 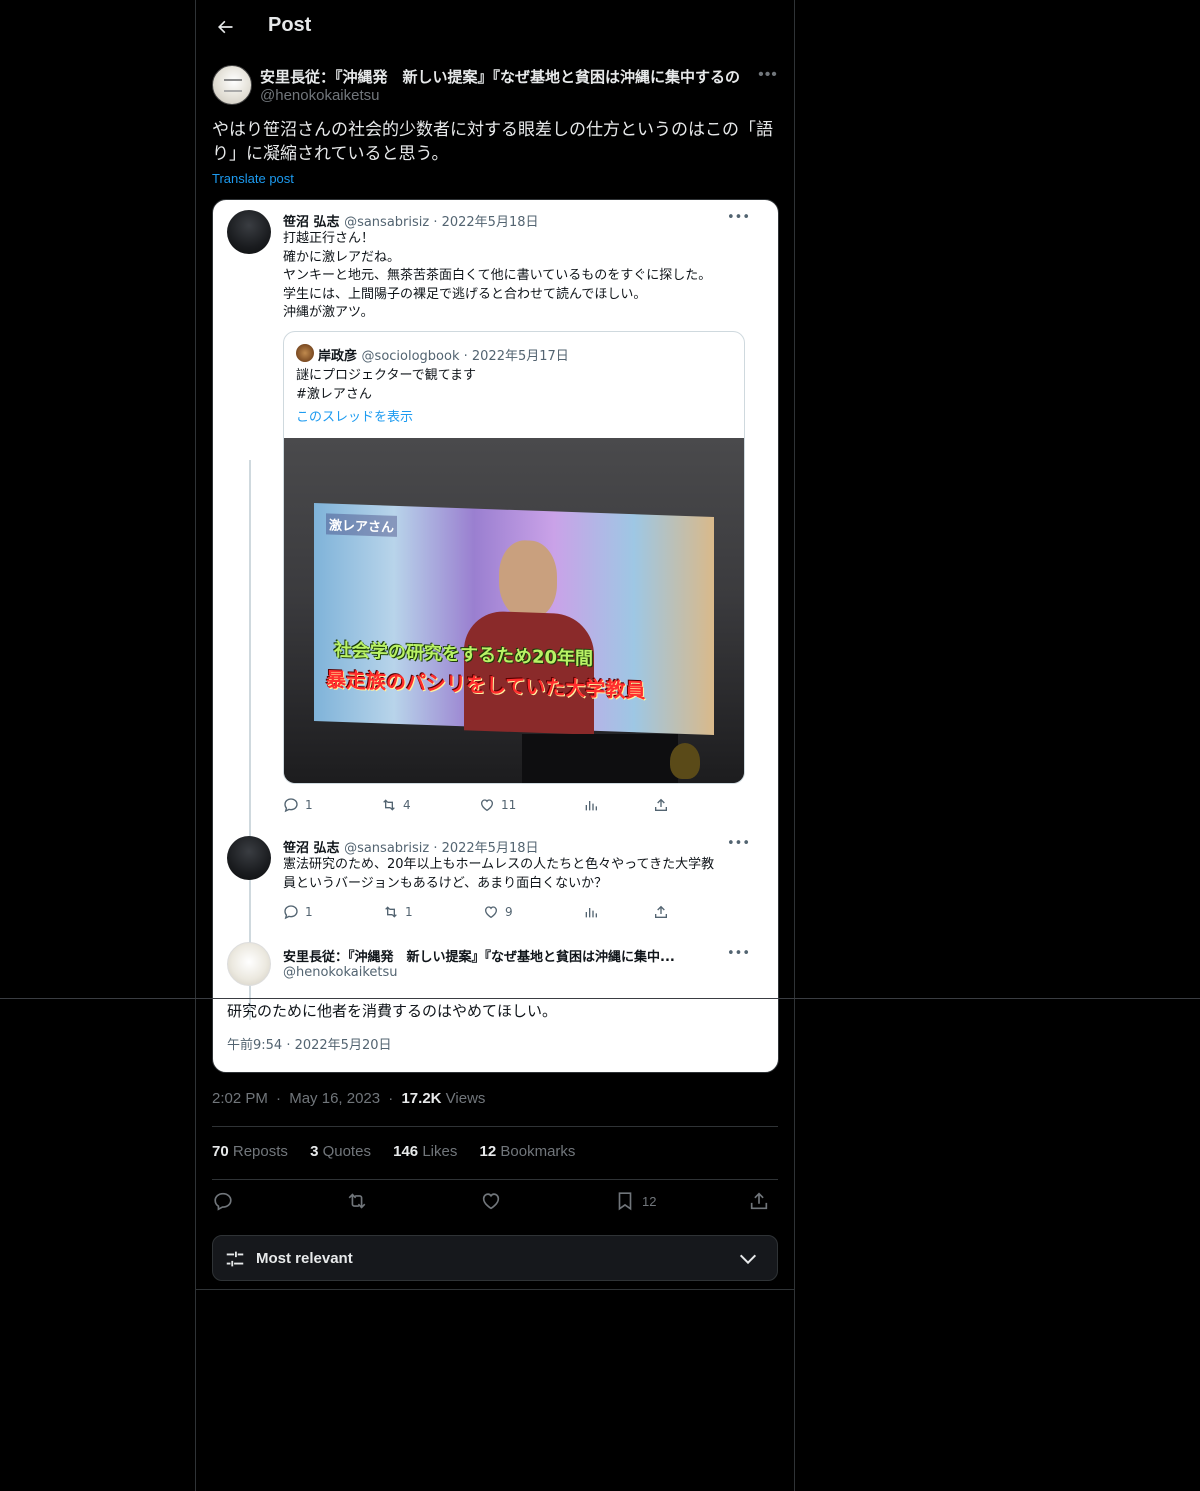 What do you see at coordinates (220, 1151) in the screenshot?
I see `reposts-count: 70` at bounding box center [220, 1151].